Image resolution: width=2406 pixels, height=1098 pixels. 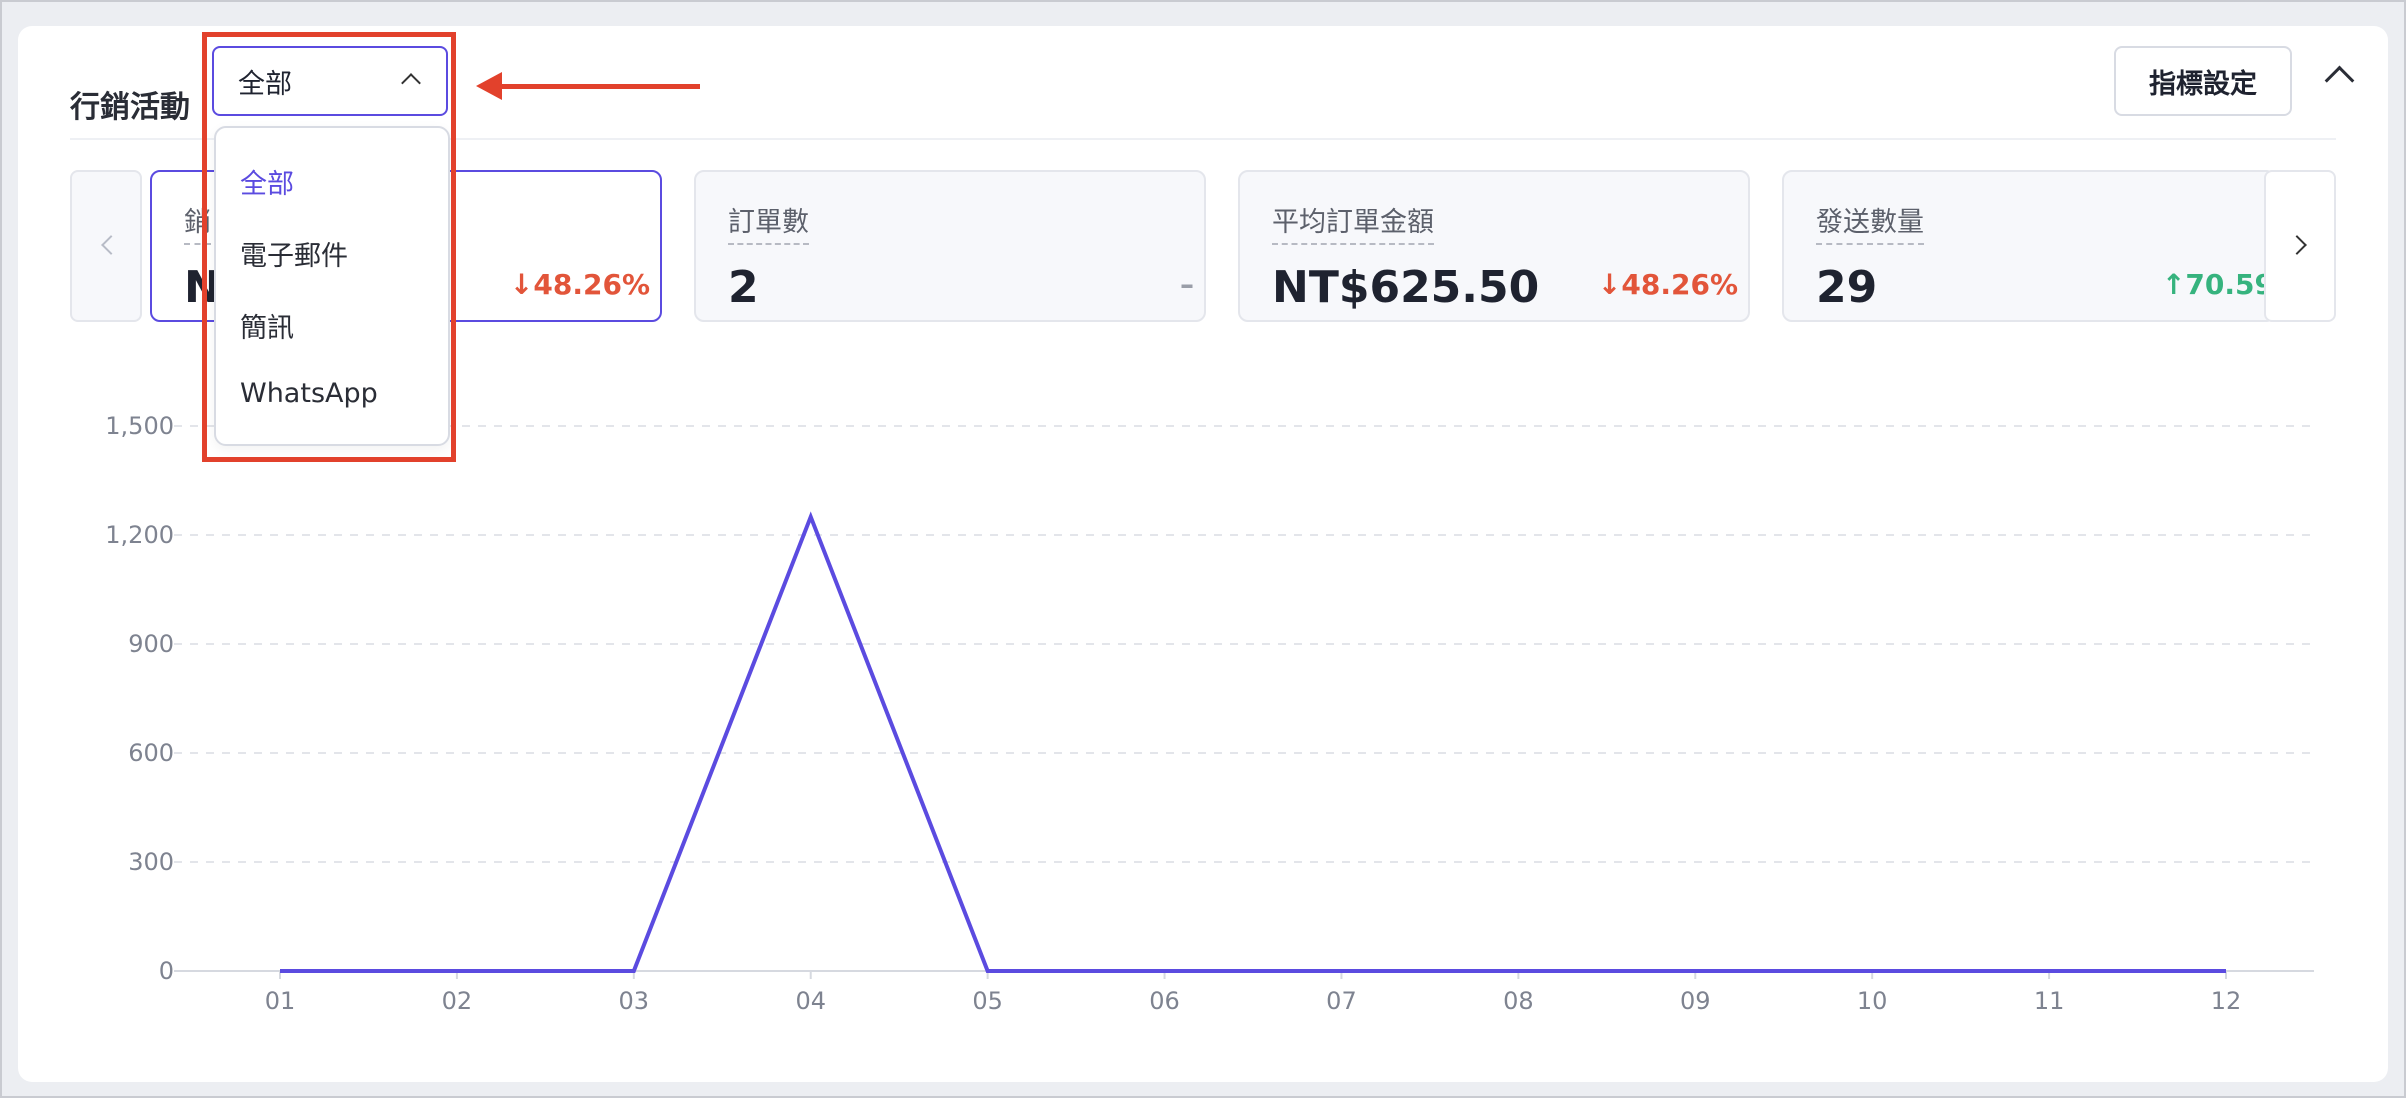 I want to click on y-tick-label: 600, so click(x=151, y=753).